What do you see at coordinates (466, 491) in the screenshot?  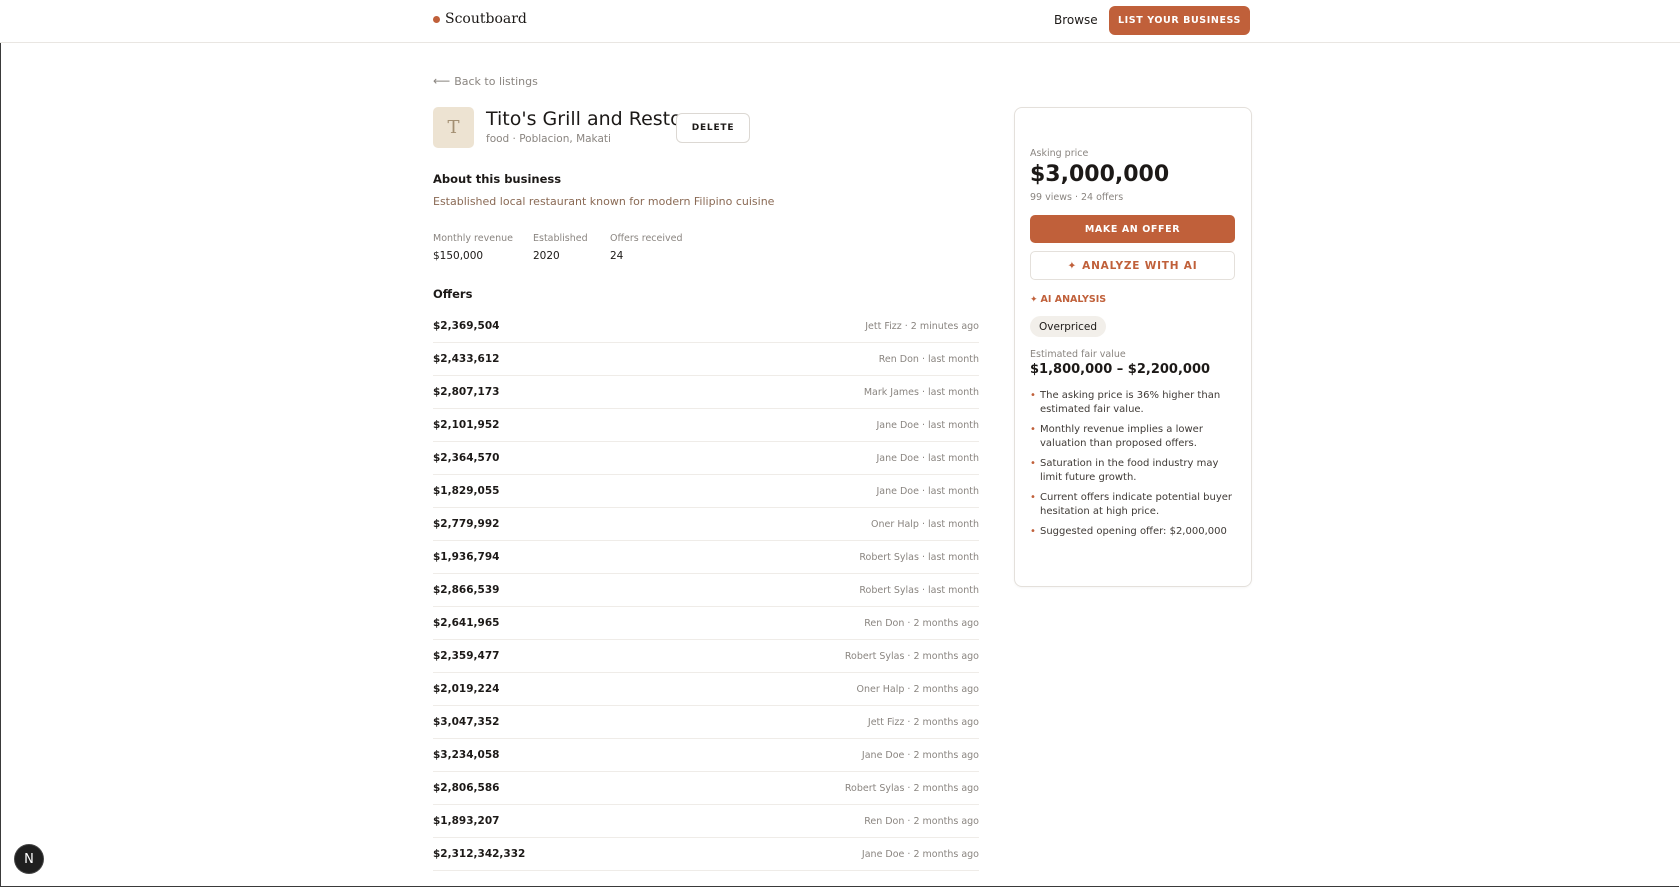 I see `offer-amount: $1,829,055` at bounding box center [466, 491].